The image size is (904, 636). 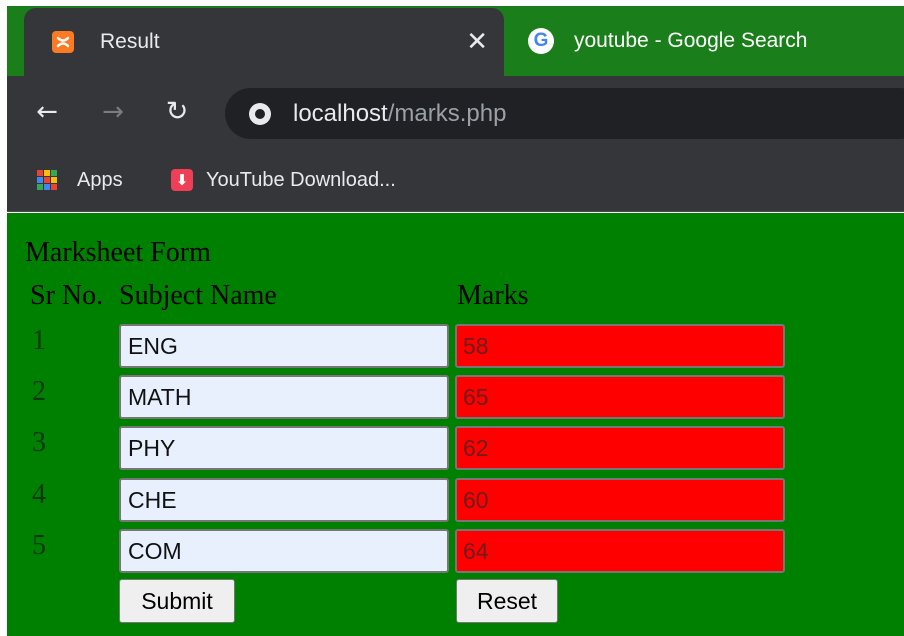 I want to click on form-title: Marksheet Form, so click(x=118, y=252).